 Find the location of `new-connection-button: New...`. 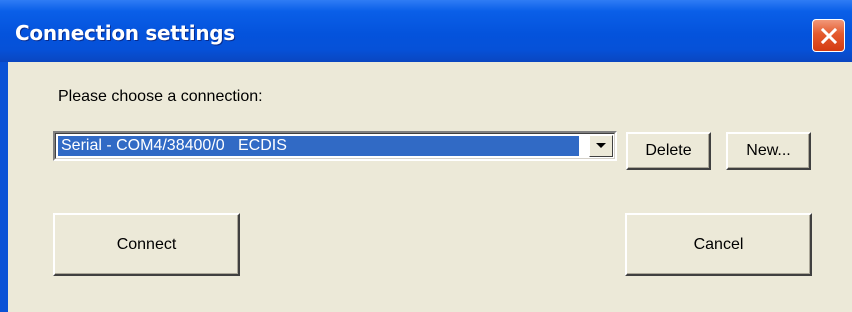

new-connection-button: New... is located at coordinates (768, 151).